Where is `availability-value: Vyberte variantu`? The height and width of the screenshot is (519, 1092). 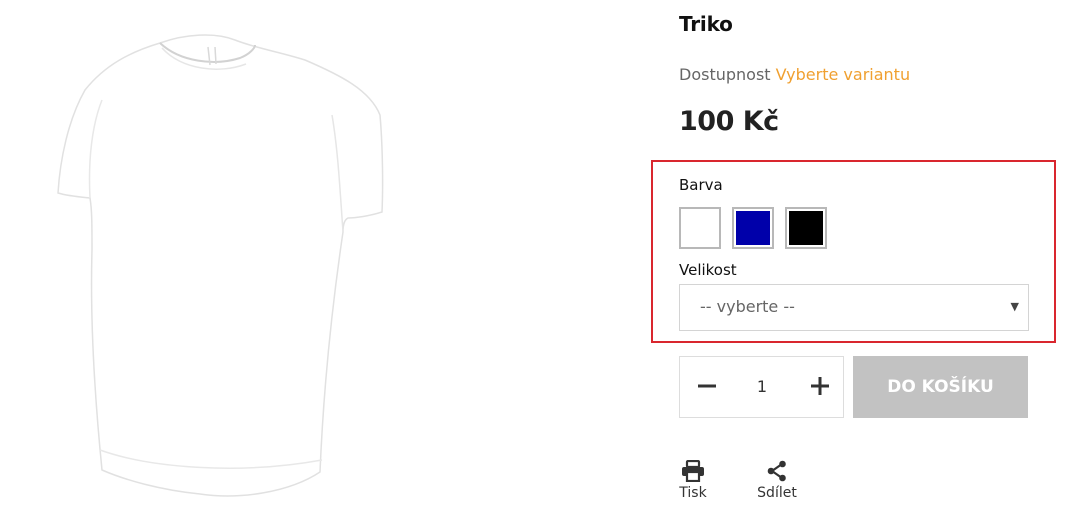
availability-value: Vyberte variantu is located at coordinates (843, 74).